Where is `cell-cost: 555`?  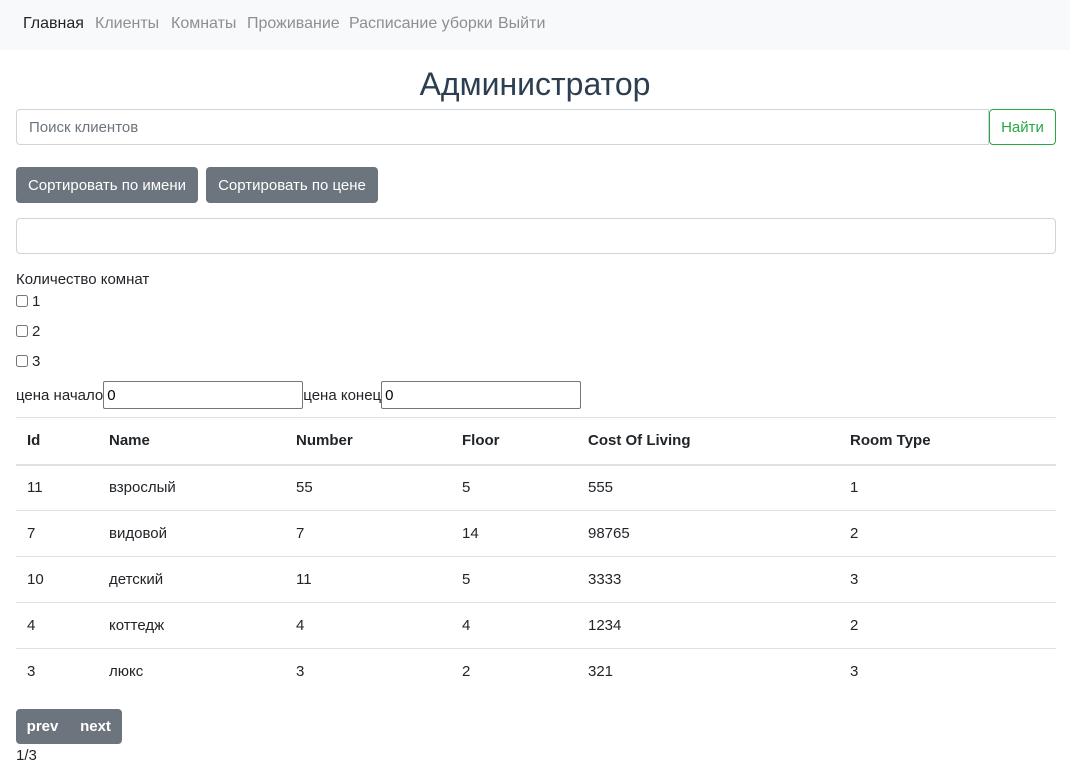 cell-cost: 555 is located at coordinates (708, 487).